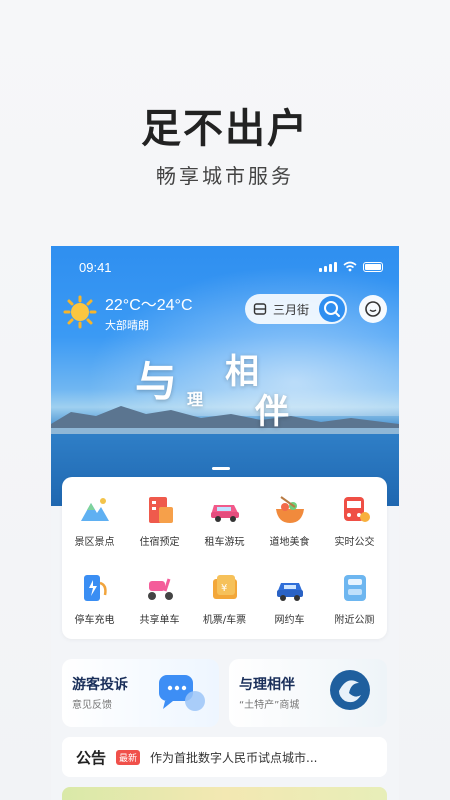 Image resolution: width=450 pixels, height=800 pixels. What do you see at coordinates (328, 266) in the screenshot?
I see `signal-icon` at bounding box center [328, 266].